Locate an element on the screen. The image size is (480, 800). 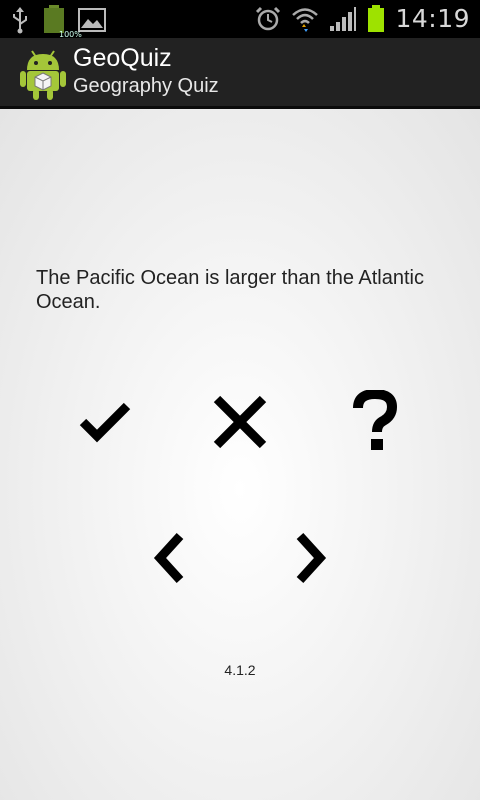
previous-button is located at coordinates (170, 558).